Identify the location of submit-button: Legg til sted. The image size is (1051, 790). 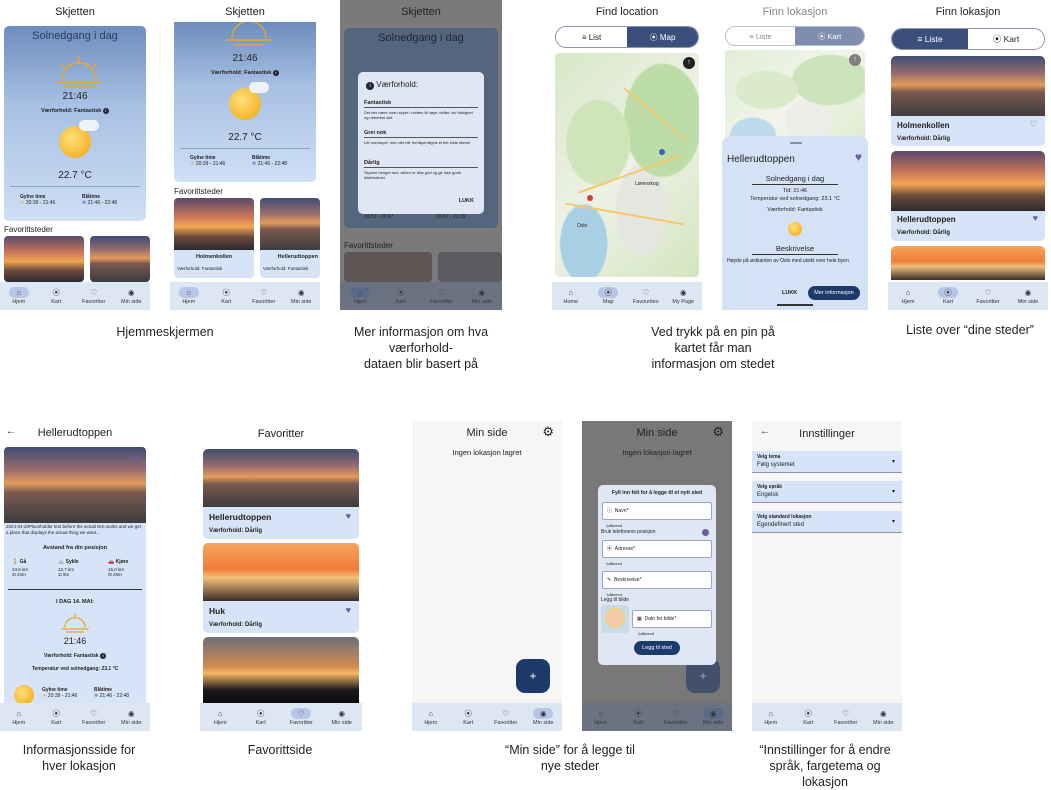
(657, 648).